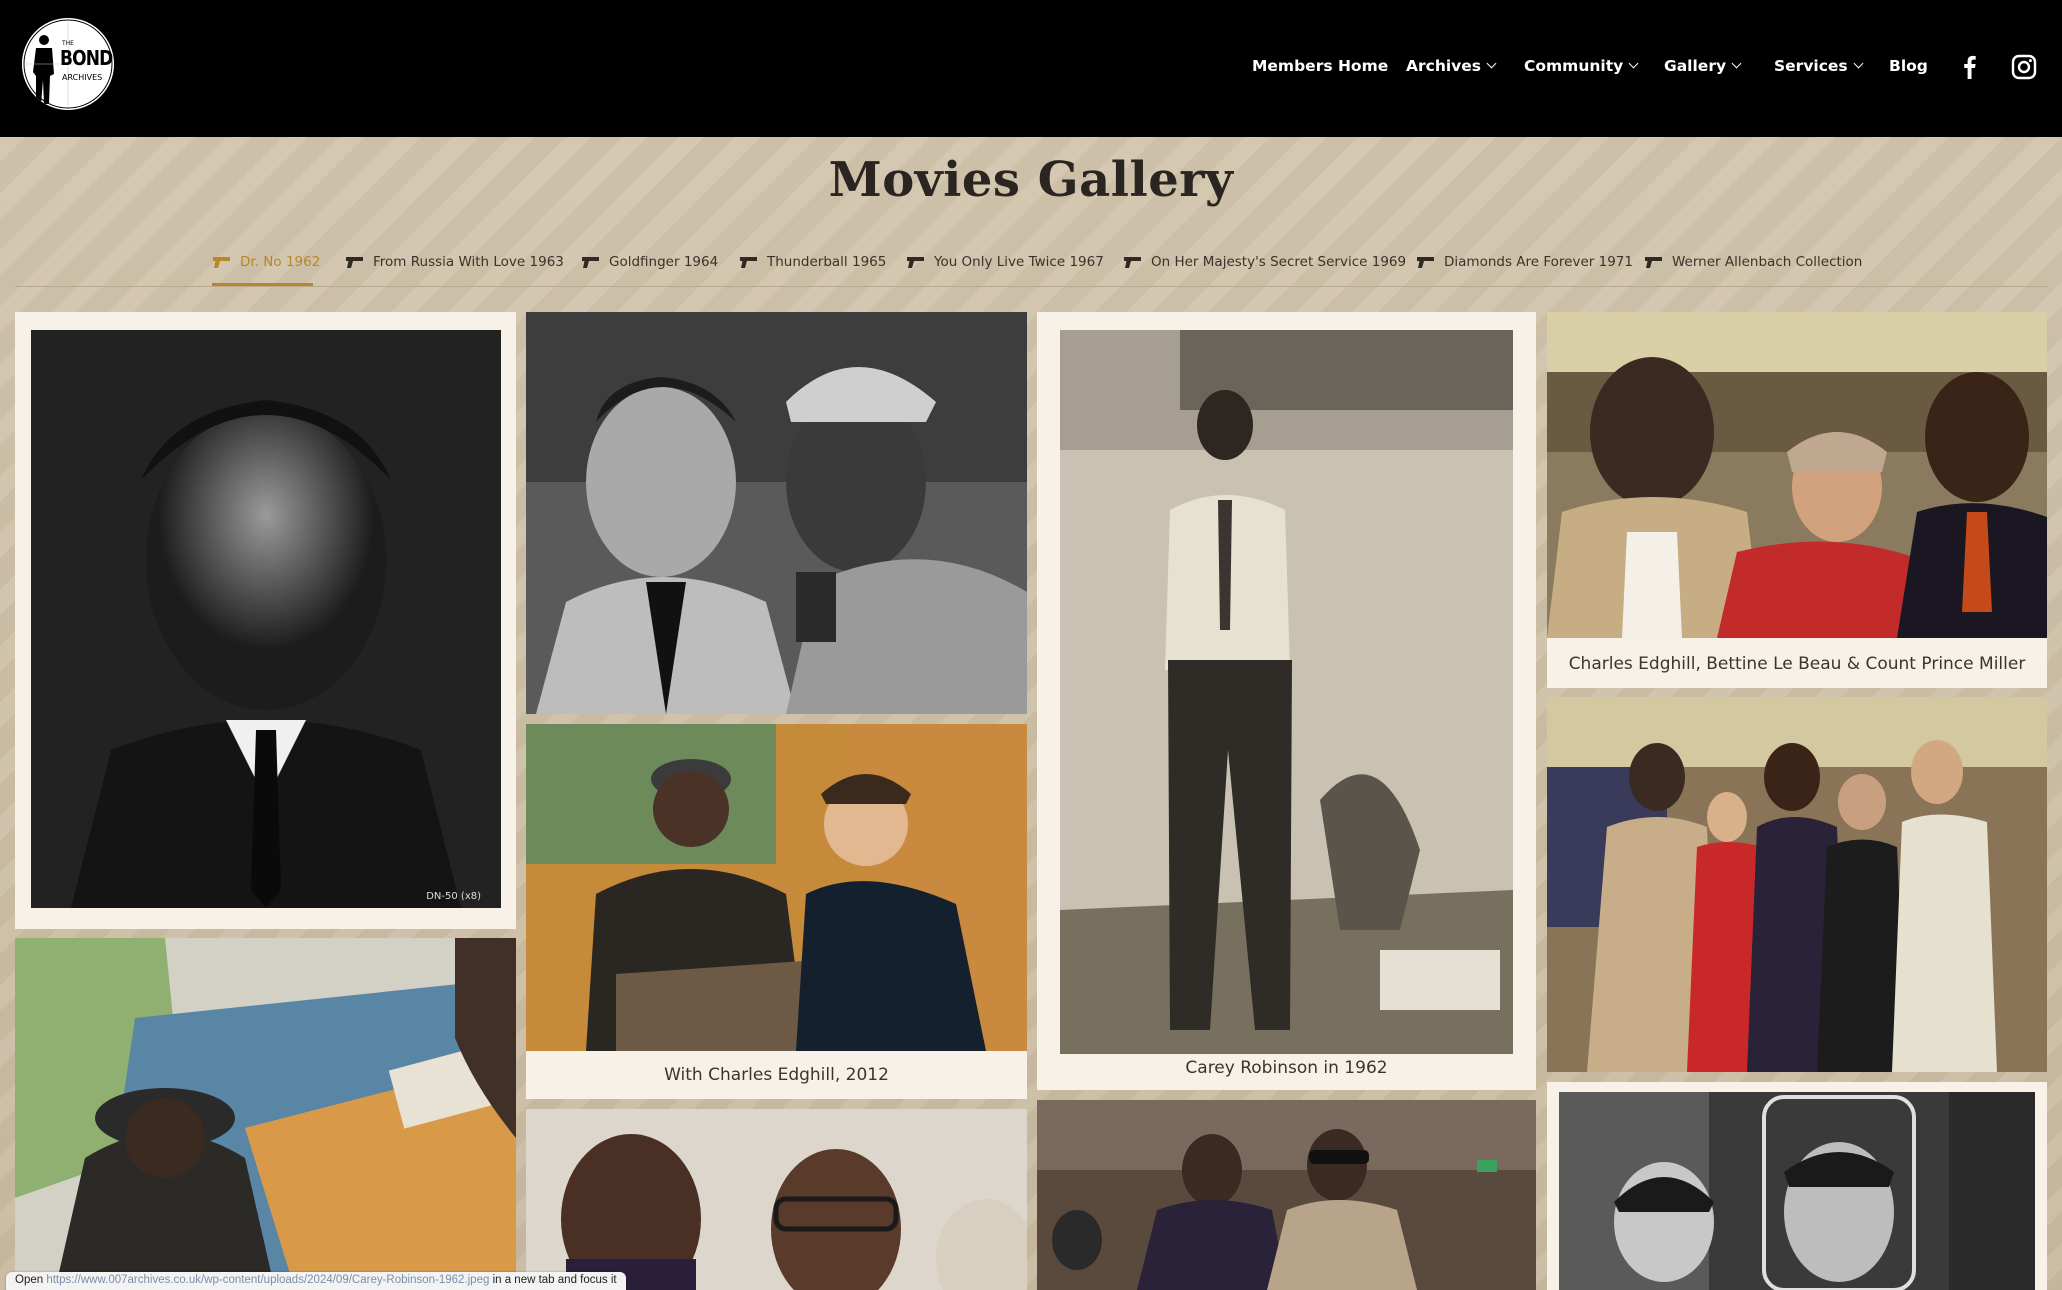 The height and width of the screenshot is (1290, 2062). What do you see at coordinates (1031, 180) in the screenshot?
I see `page-title: Movies Gallery` at bounding box center [1031, 180].